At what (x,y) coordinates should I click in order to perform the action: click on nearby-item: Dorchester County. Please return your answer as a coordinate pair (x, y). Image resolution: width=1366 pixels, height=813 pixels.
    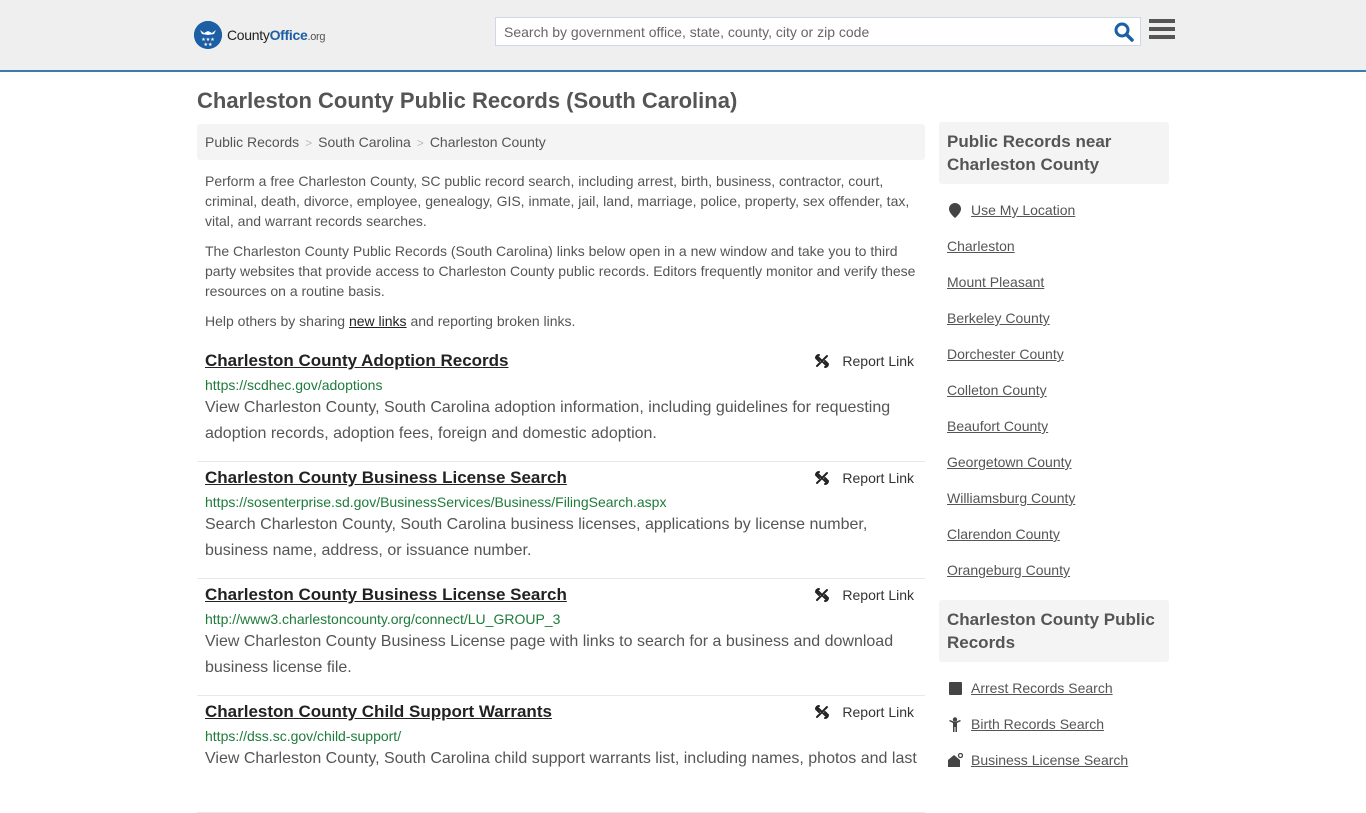
    Looking at the image, I should click on (1054, 354).